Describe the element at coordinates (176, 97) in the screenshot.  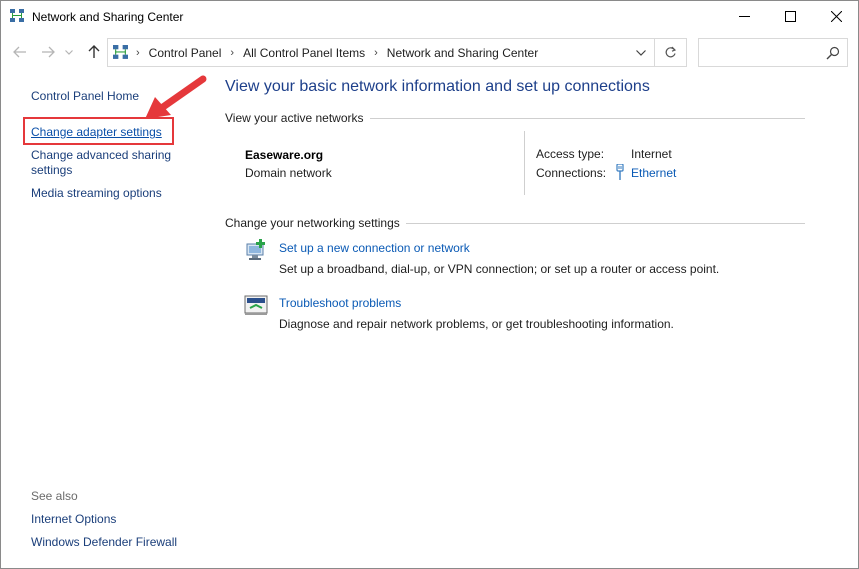
I see `annotation-arrow-icon` at that location.